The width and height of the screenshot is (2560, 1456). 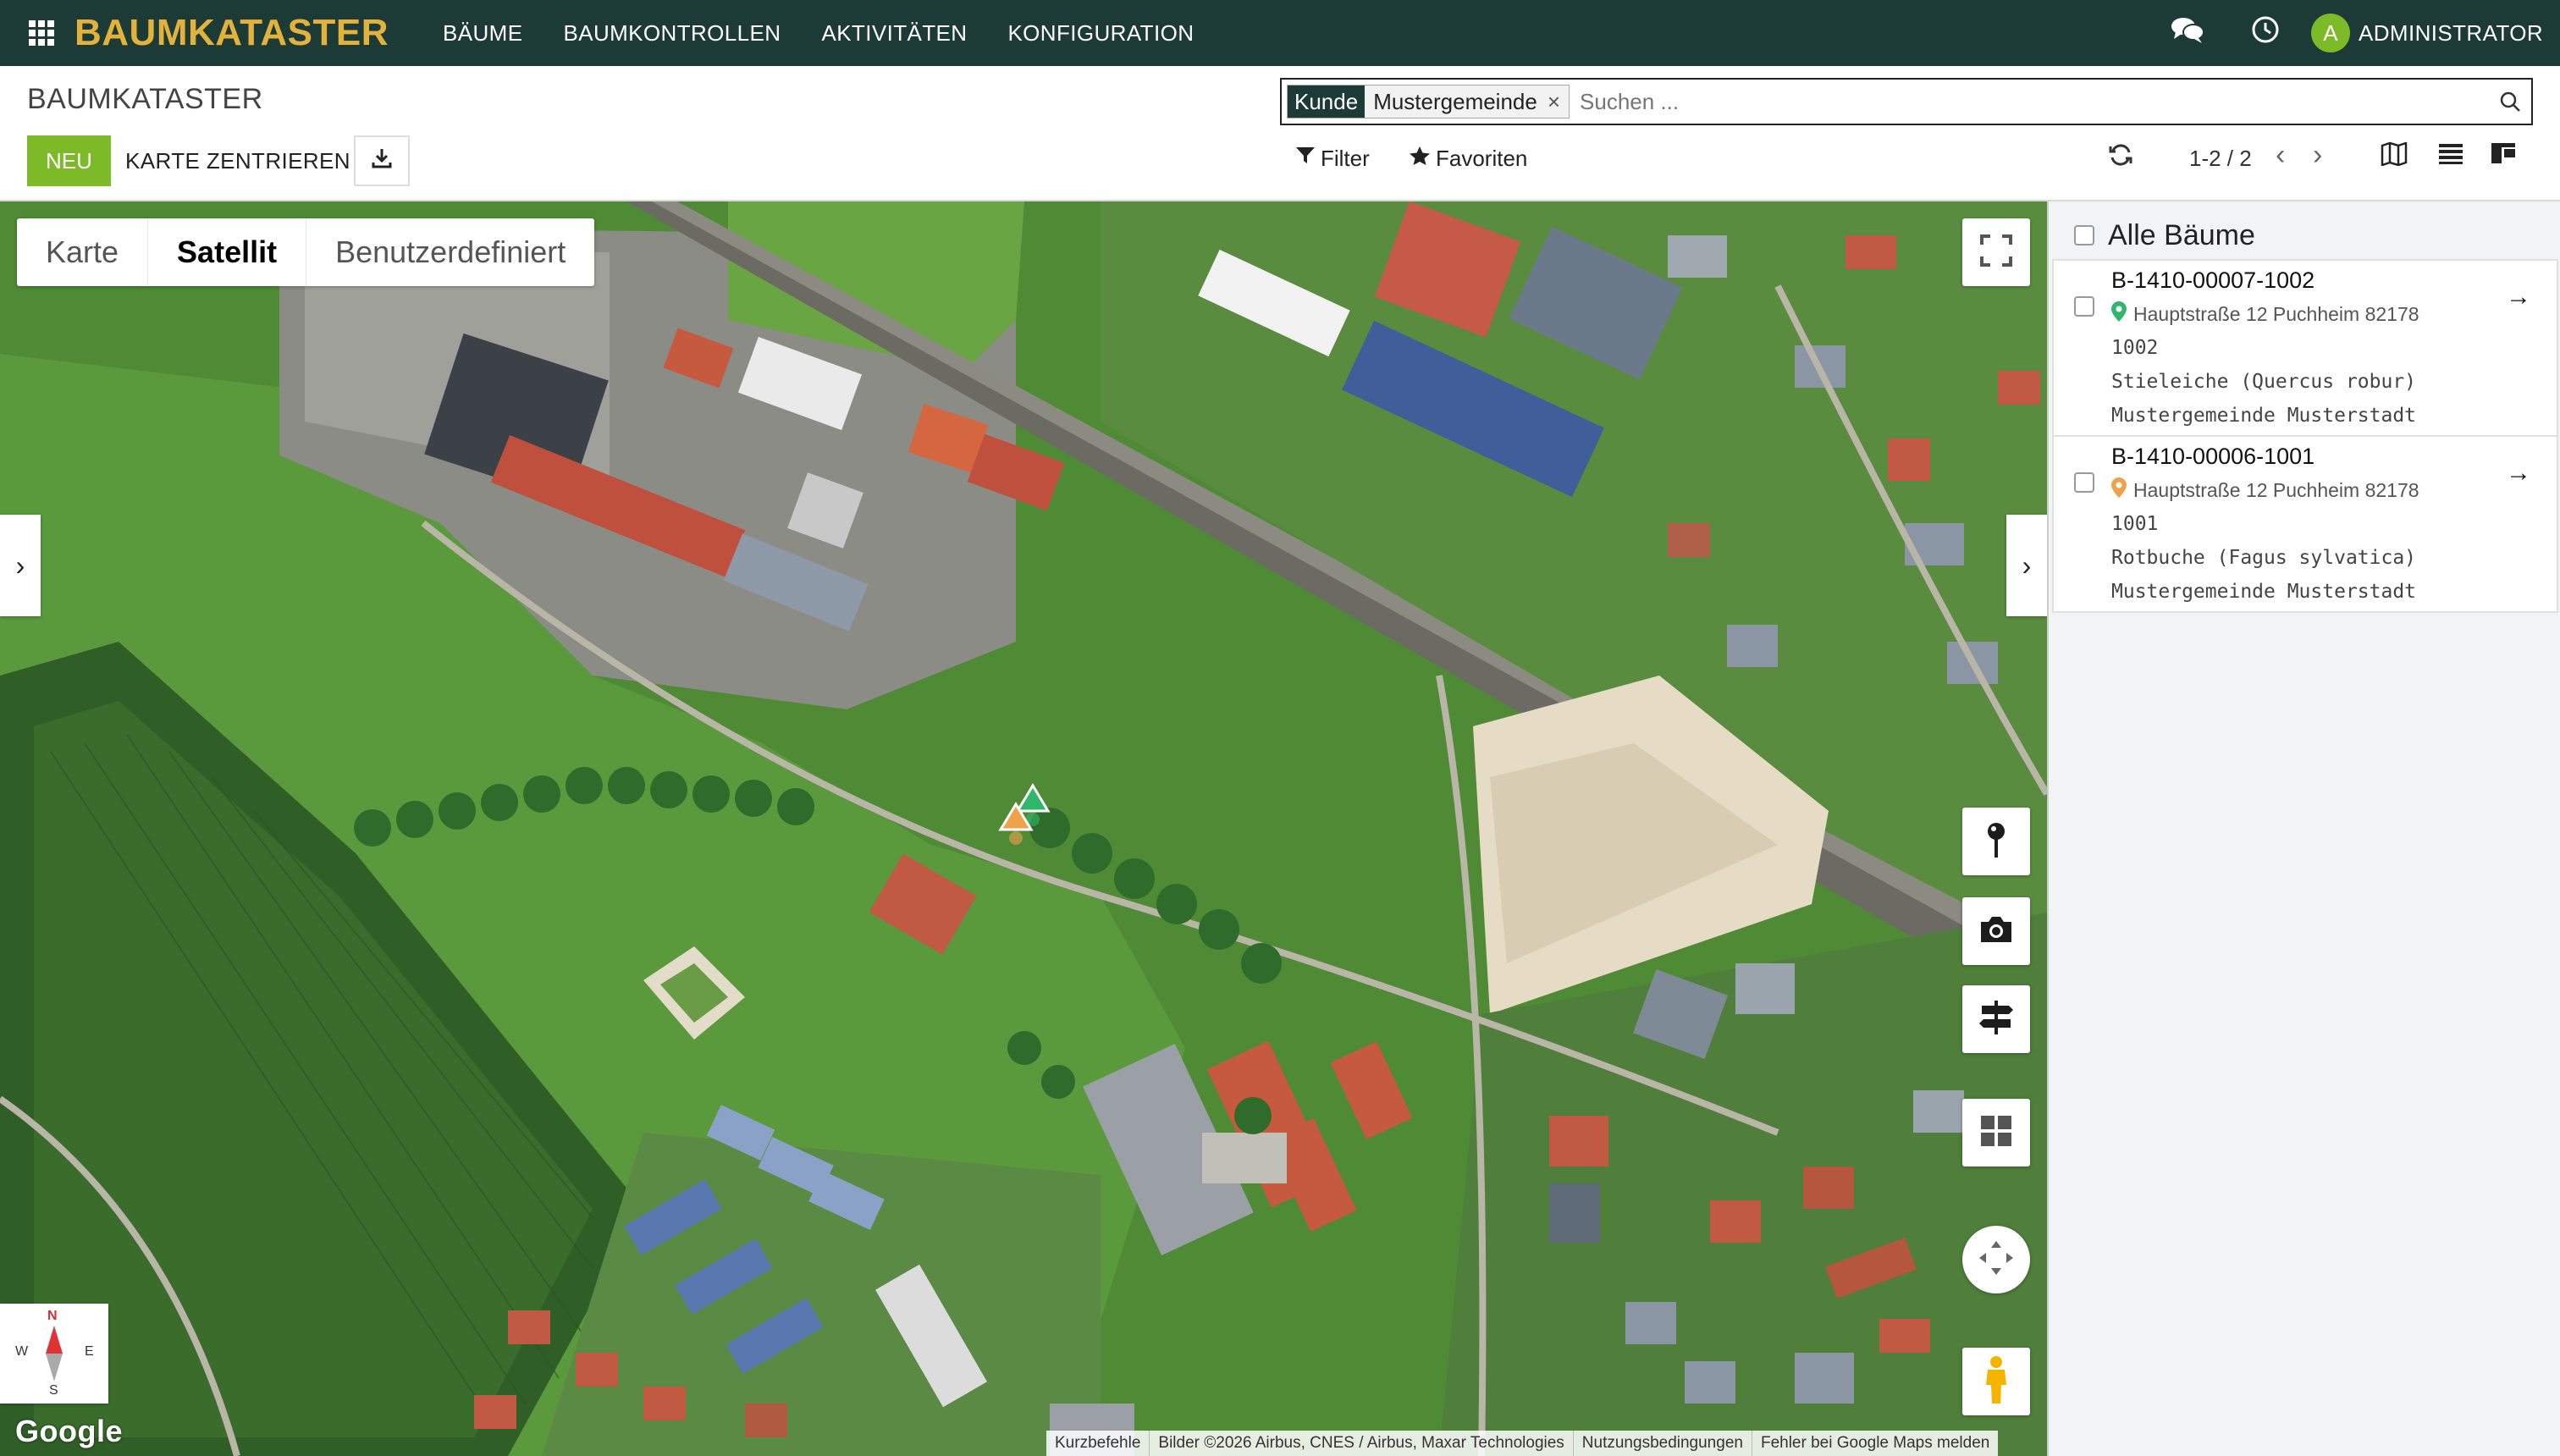 I want to click on google-logo: Google, so click(x=69, y=1431).